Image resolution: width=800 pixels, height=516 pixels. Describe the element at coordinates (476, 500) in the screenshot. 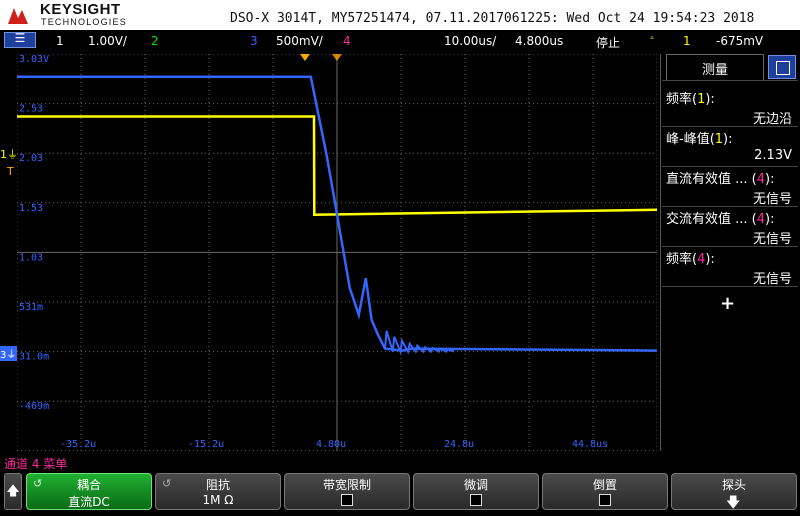

I see `fine-checkbox` at that location.